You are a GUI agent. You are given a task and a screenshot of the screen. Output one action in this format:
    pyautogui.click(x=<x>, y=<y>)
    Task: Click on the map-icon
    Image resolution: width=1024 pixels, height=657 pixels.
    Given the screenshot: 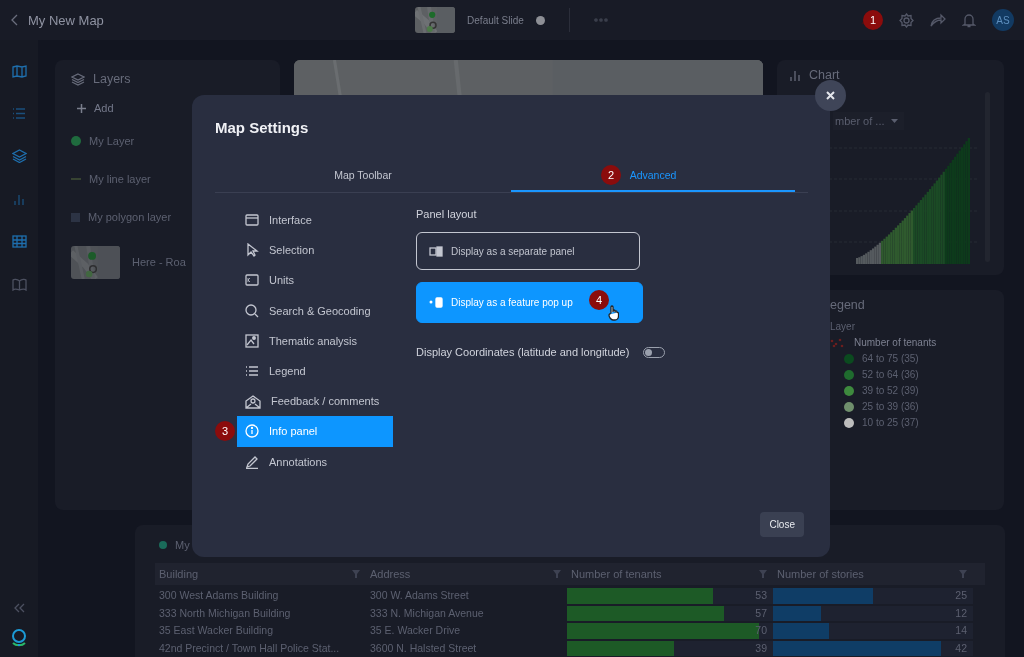 What is the action you would take?
    pyautogui.click(x=19, y=71)
    